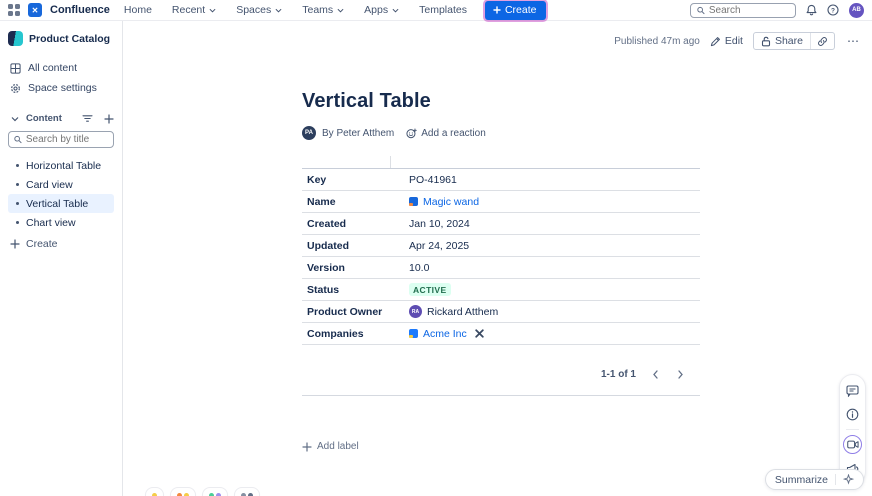 The image size is (872, 496). Describe the element at coordinates (35, 10) in the screenshot. I see `confluence-logo-icon: ✕` at that location.